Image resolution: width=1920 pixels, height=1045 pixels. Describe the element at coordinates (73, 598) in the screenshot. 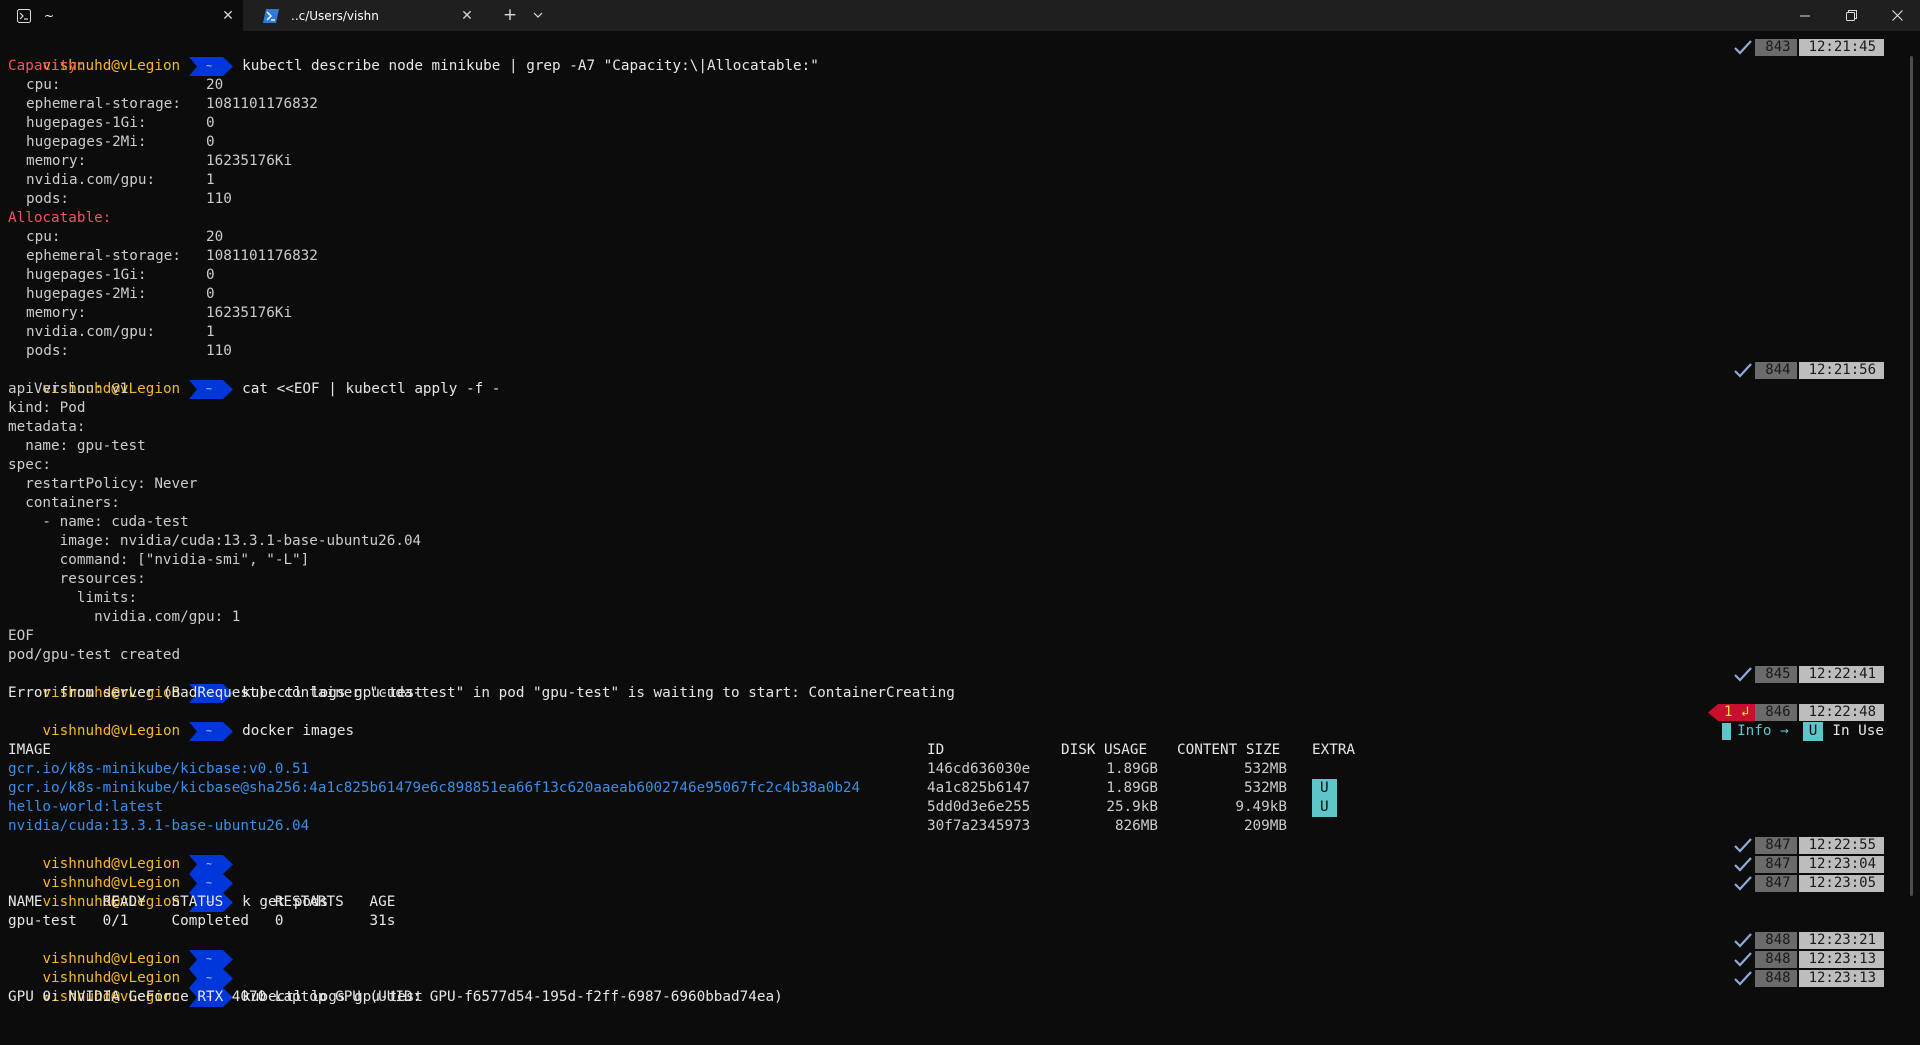

I see `yaml-line: limits:` at that location.